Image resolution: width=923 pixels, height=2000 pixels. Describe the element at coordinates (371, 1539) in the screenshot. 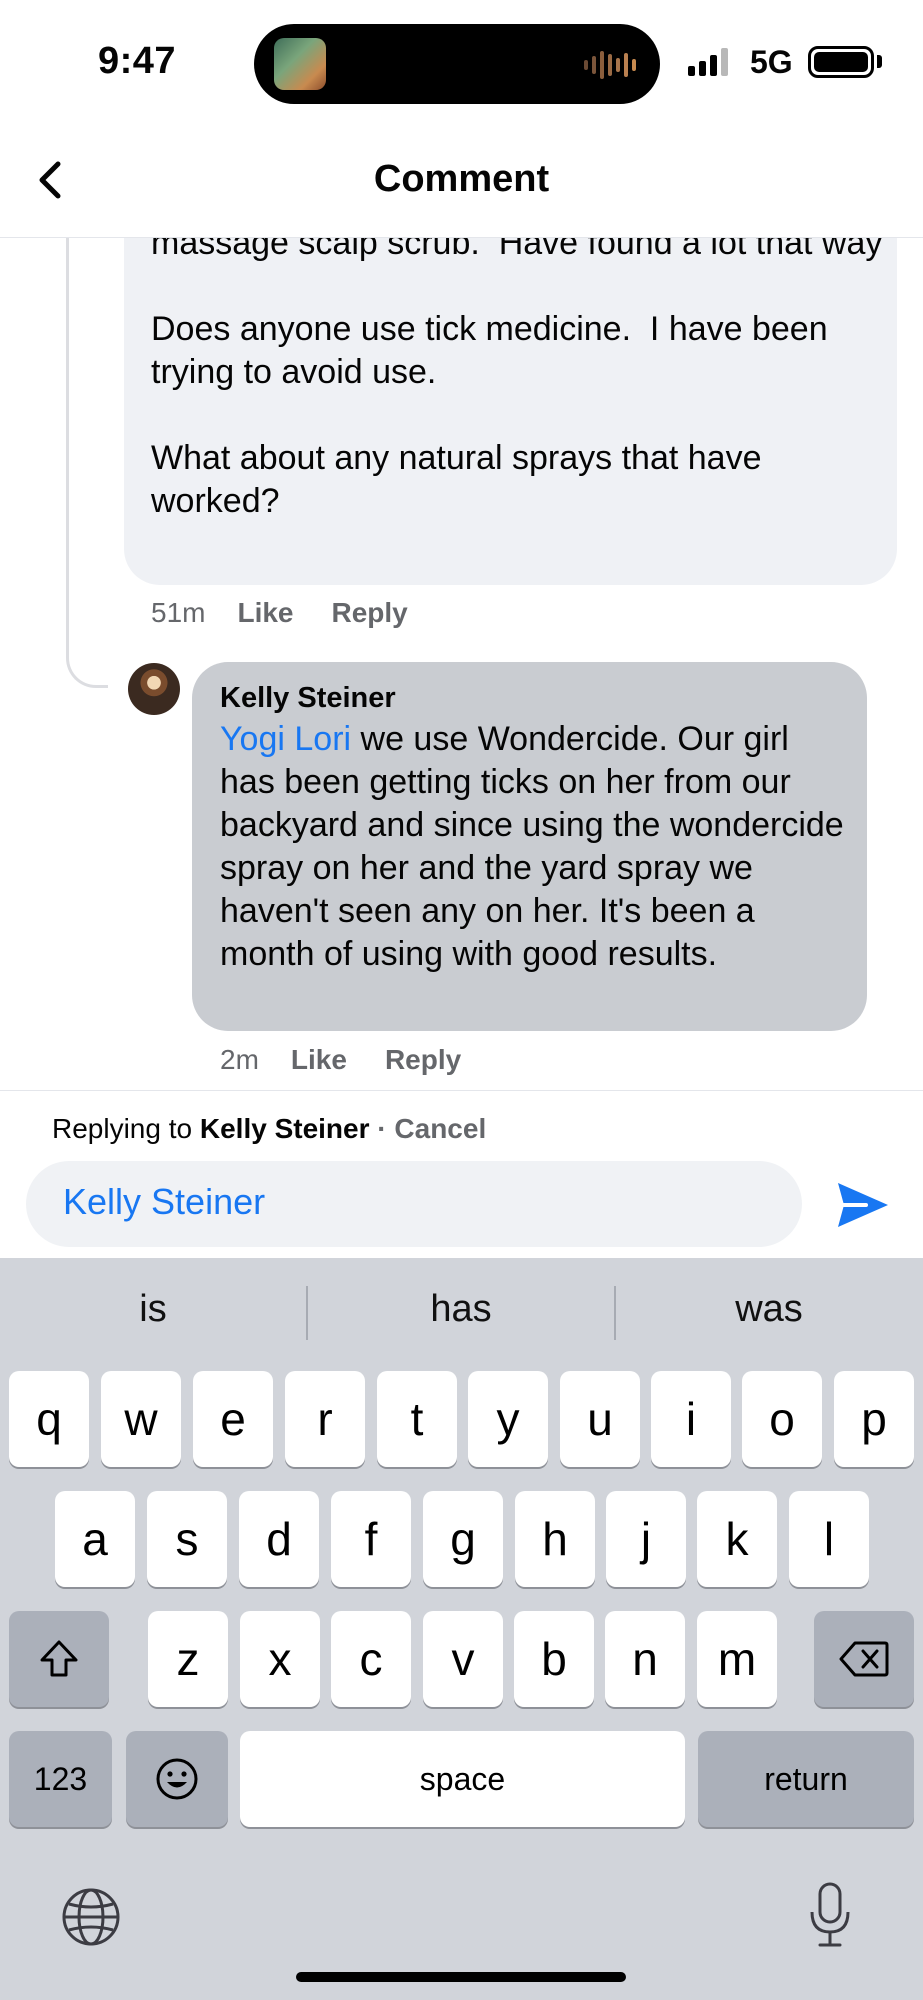

I see `key-f: f` at that location.